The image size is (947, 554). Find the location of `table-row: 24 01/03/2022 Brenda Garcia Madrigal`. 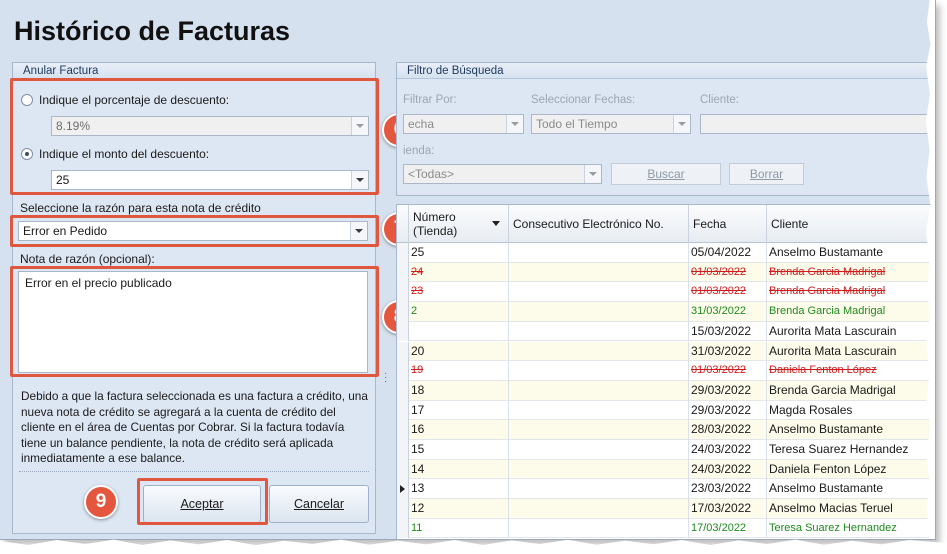

table-row: 24 01/03/2022 Brenda Garcia Madrigal is located at coordinates (666, 272).